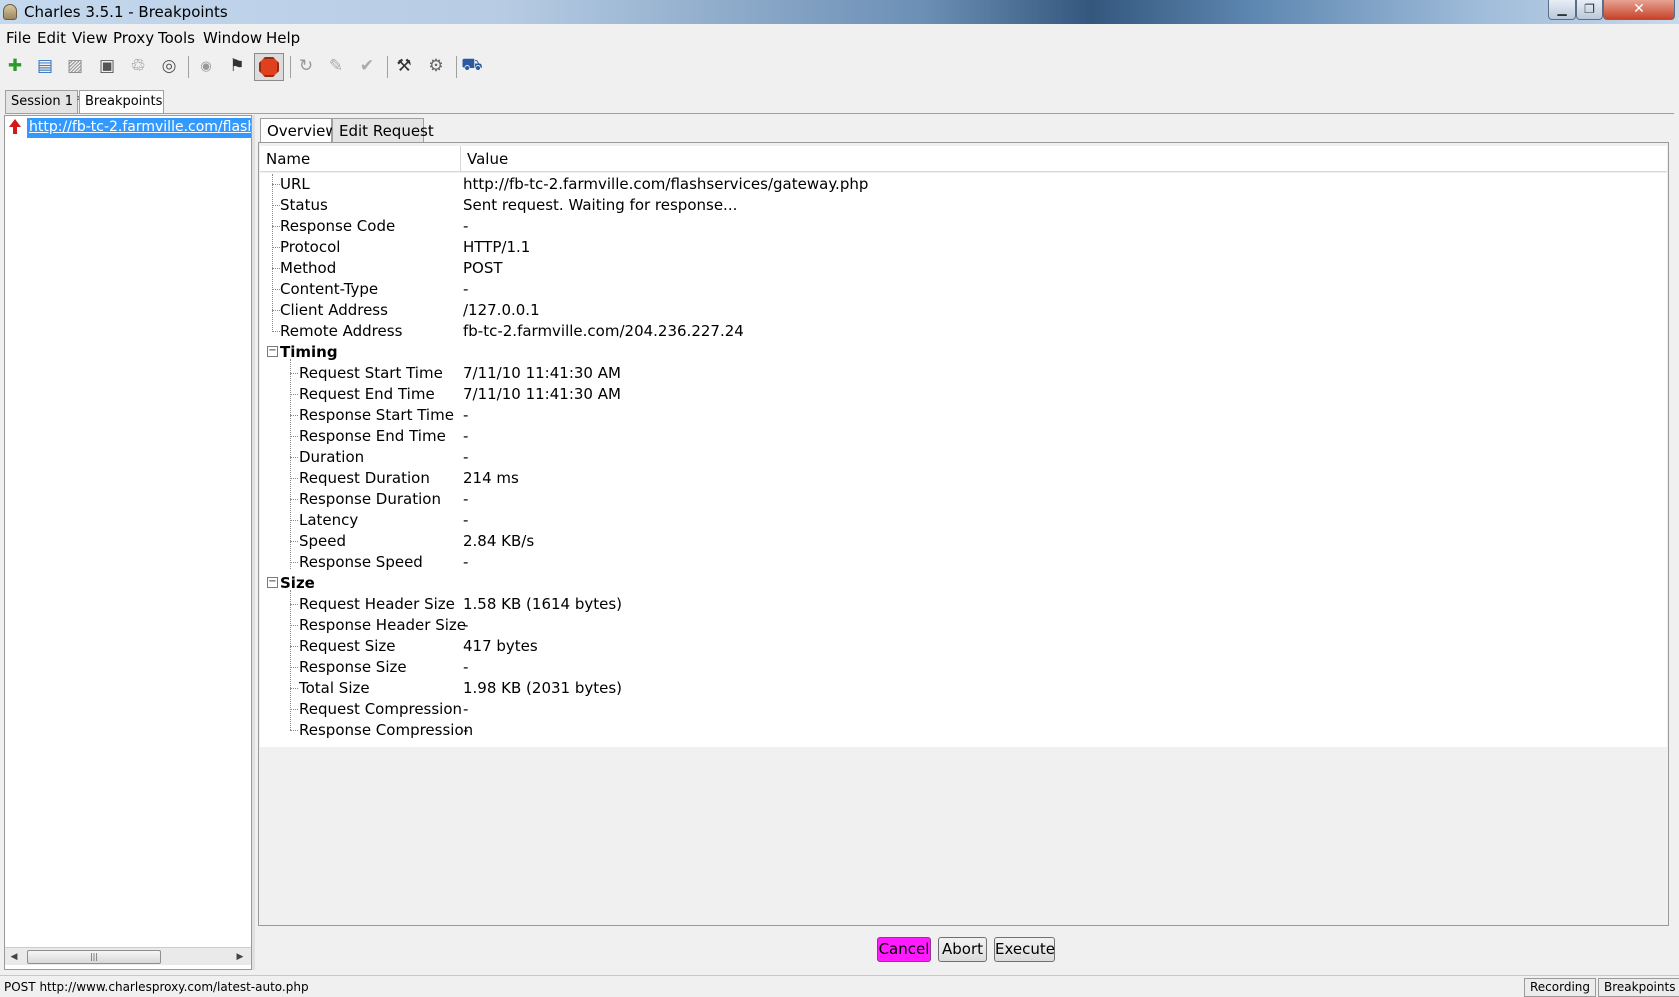 This screenshot has width=1679, height=997. What do you see at coordinates (963, 415) in the screenshot?
I see `table-row: Response Start Time -` at bounding box center [963, 415].